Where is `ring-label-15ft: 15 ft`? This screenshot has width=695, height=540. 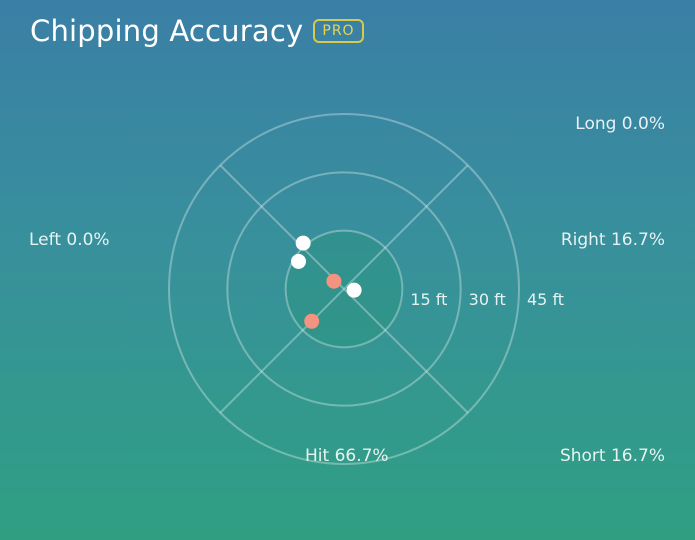 ring-label-15ft: 15 ft is located at coordinates (428, 299).